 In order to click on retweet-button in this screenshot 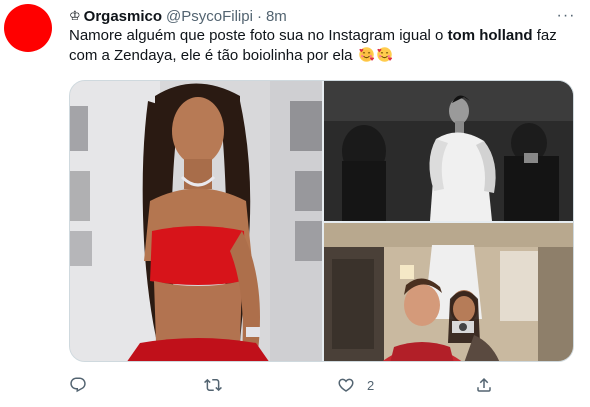, I will do `click(219, 385)`.